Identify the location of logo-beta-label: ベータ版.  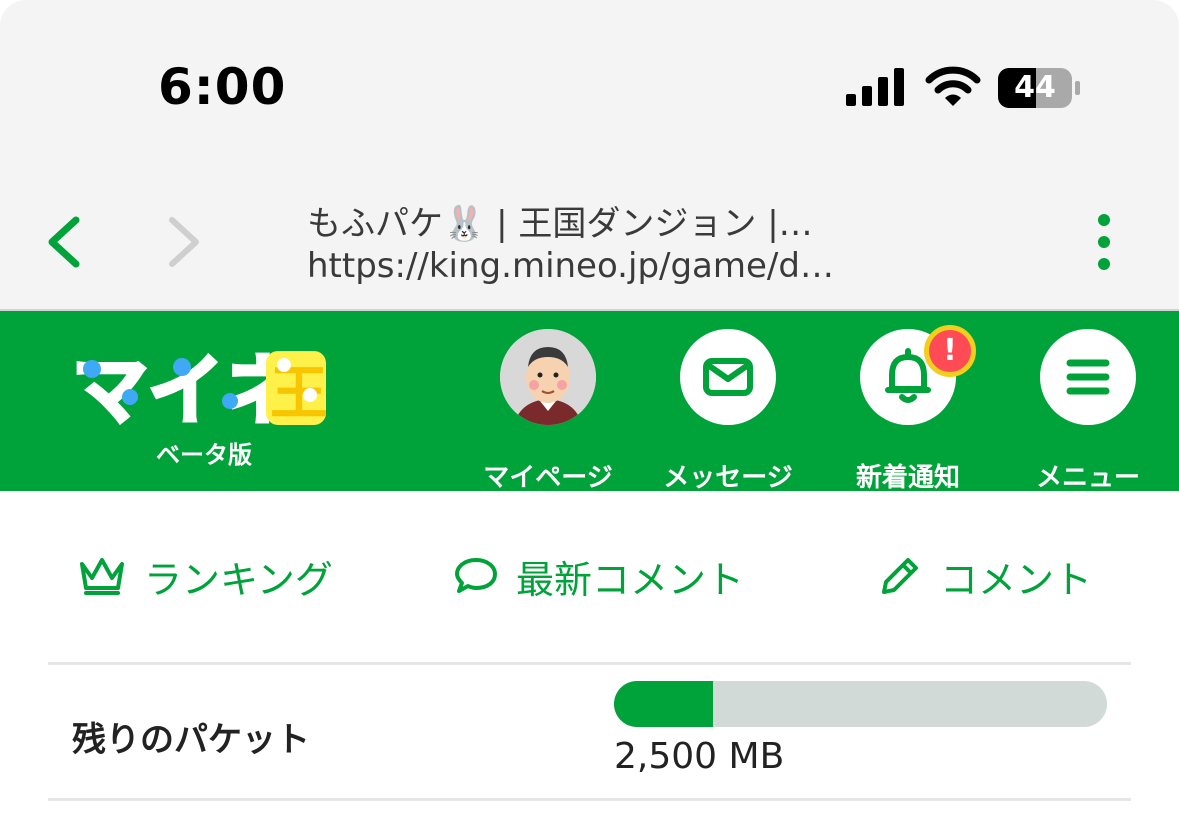
(204, 455).